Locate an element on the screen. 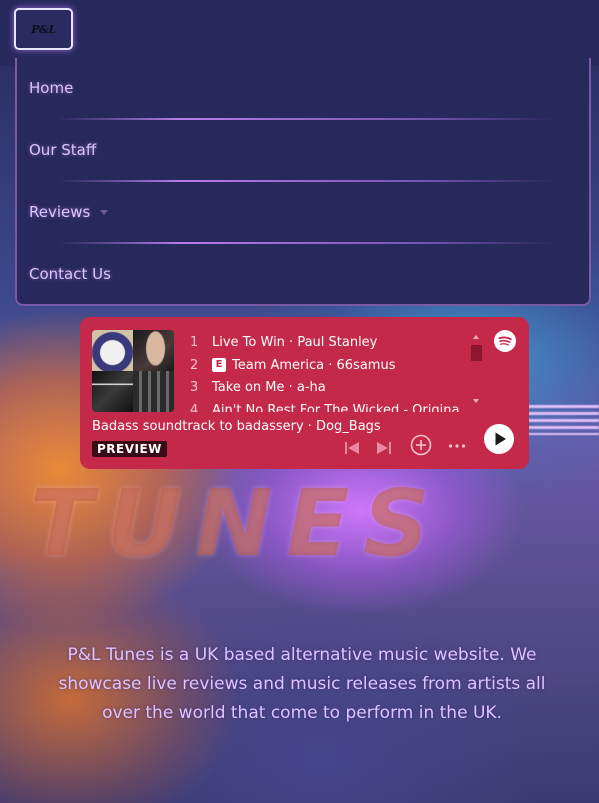  header-bar: P&L is located at coordinates (299, 33).